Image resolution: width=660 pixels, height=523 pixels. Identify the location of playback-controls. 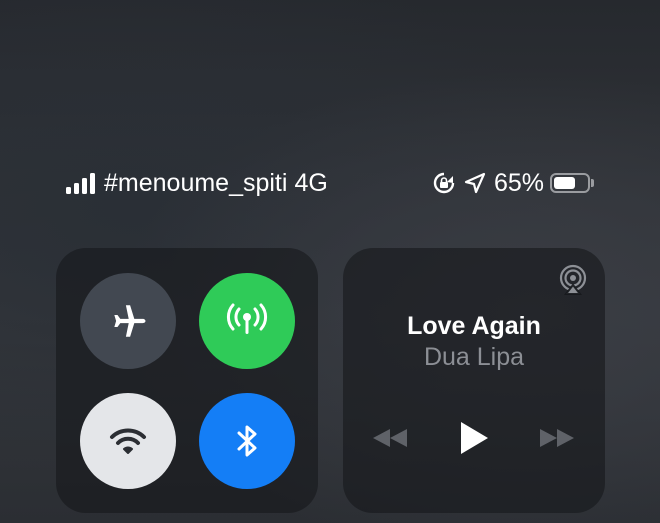
(474, 438).